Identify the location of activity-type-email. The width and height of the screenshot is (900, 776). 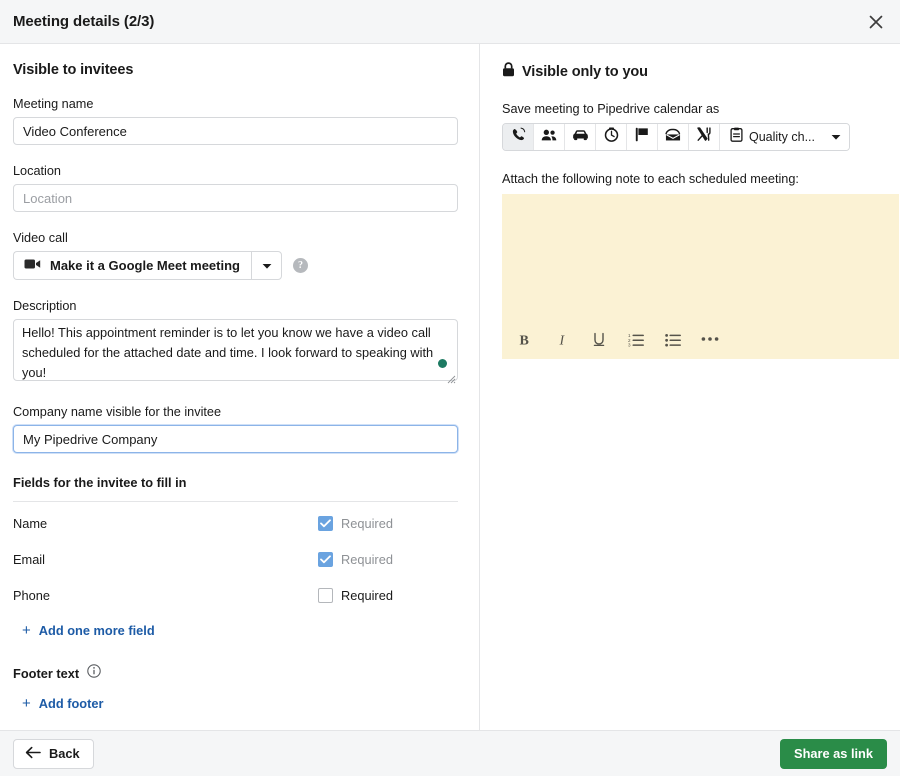
(673, 137).